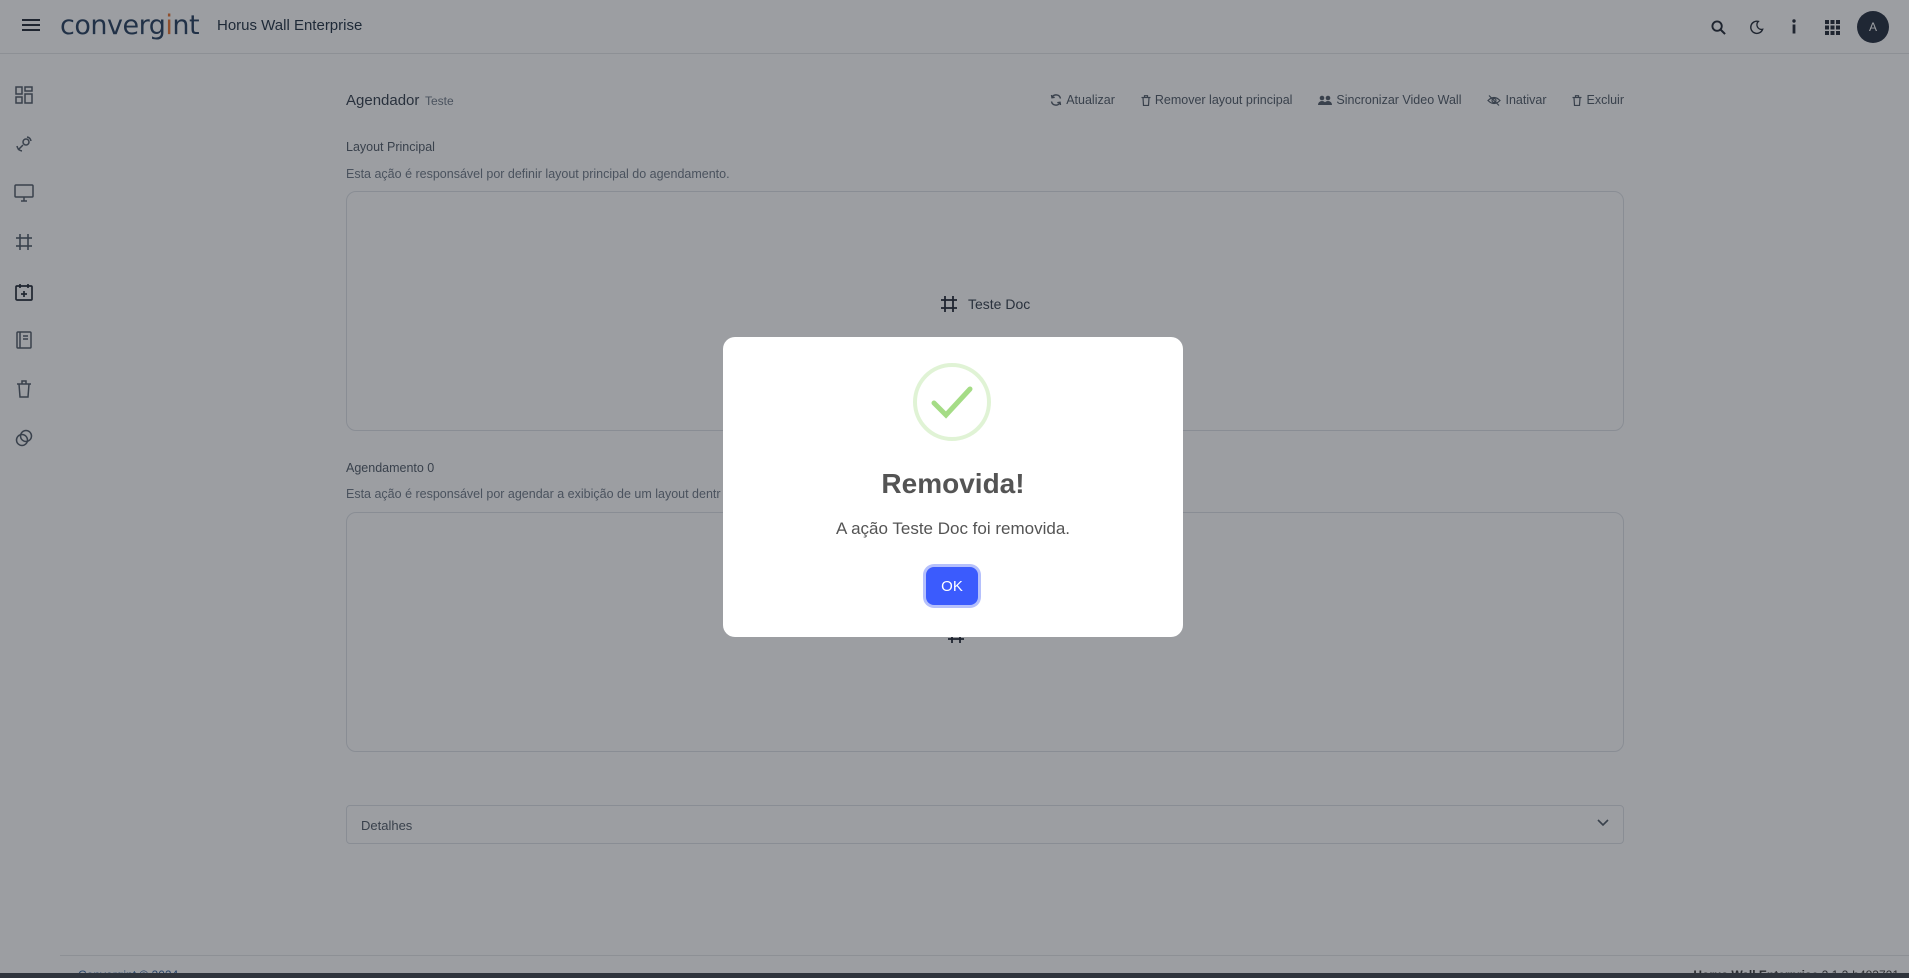 This screenshot has width=1909, height=978. What do you see at coordinates (953, 528) in the screenshot?
I see `dialog-message: A ação Teste Doc foi removida.` at bounding box center [953, 528].